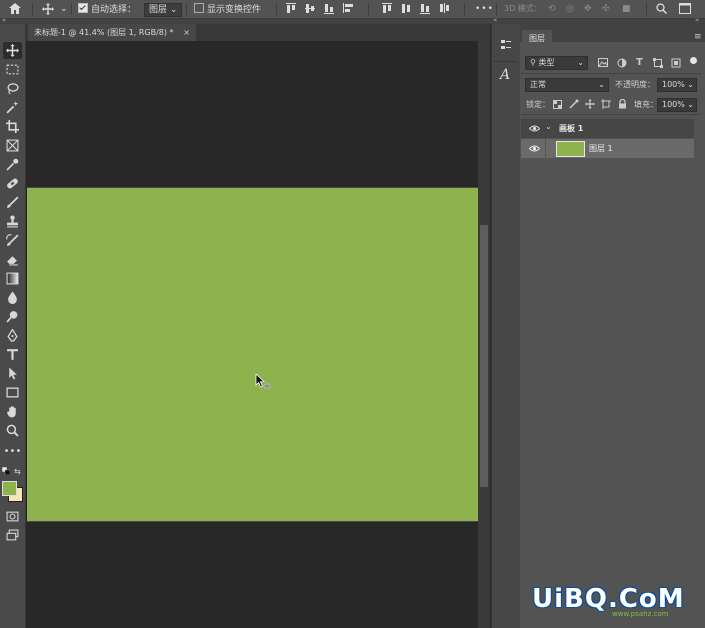 The image size is (705, 628). Describe the element at coordinates (12, 221) in the screenshot. I see `clone-stamp-tool-icon` at that location.